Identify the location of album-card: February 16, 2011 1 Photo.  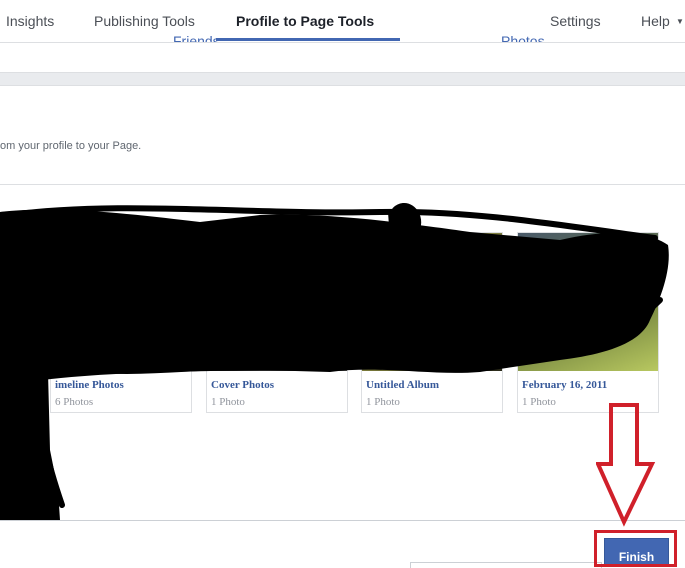
(588, 322).